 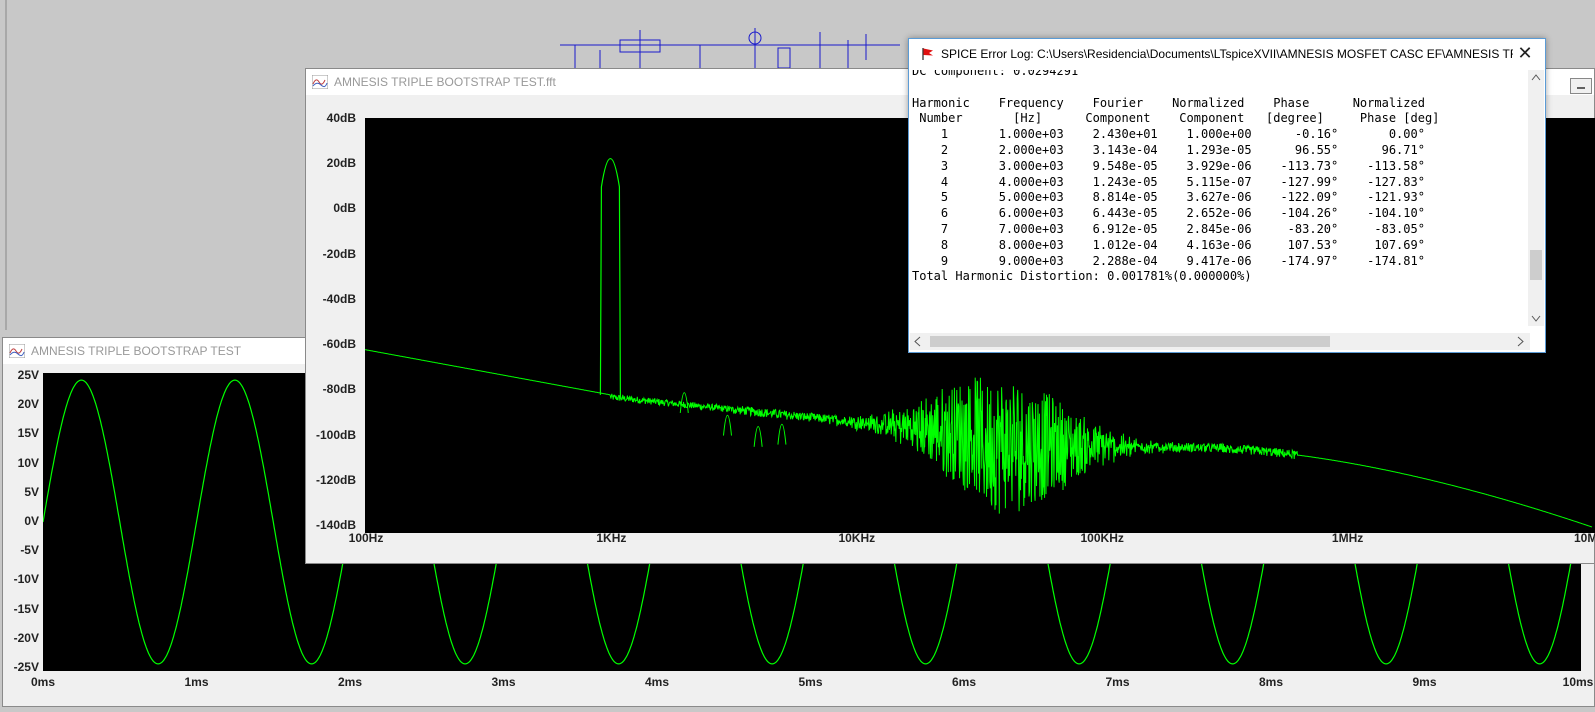 What do you see at coordinates (611, 538) in the screenshot?
I see `fft-x-tick-label: 1KHz` at bounding box center [611, 538].